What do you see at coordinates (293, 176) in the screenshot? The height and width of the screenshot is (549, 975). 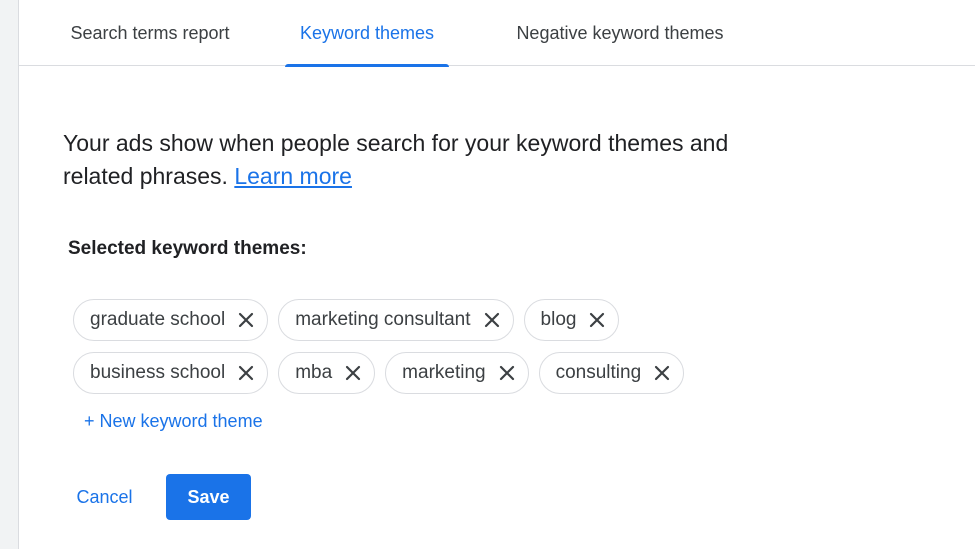 I see `learn-more-link: Learn more` at bounding box center [293, 176].